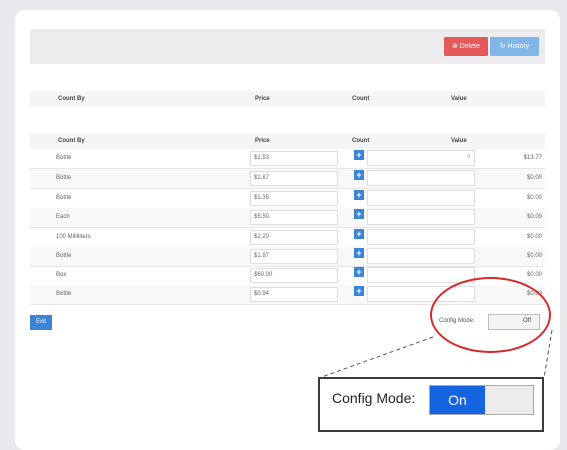  I want to click on callout-toggle-value: On, so click(457, 400).